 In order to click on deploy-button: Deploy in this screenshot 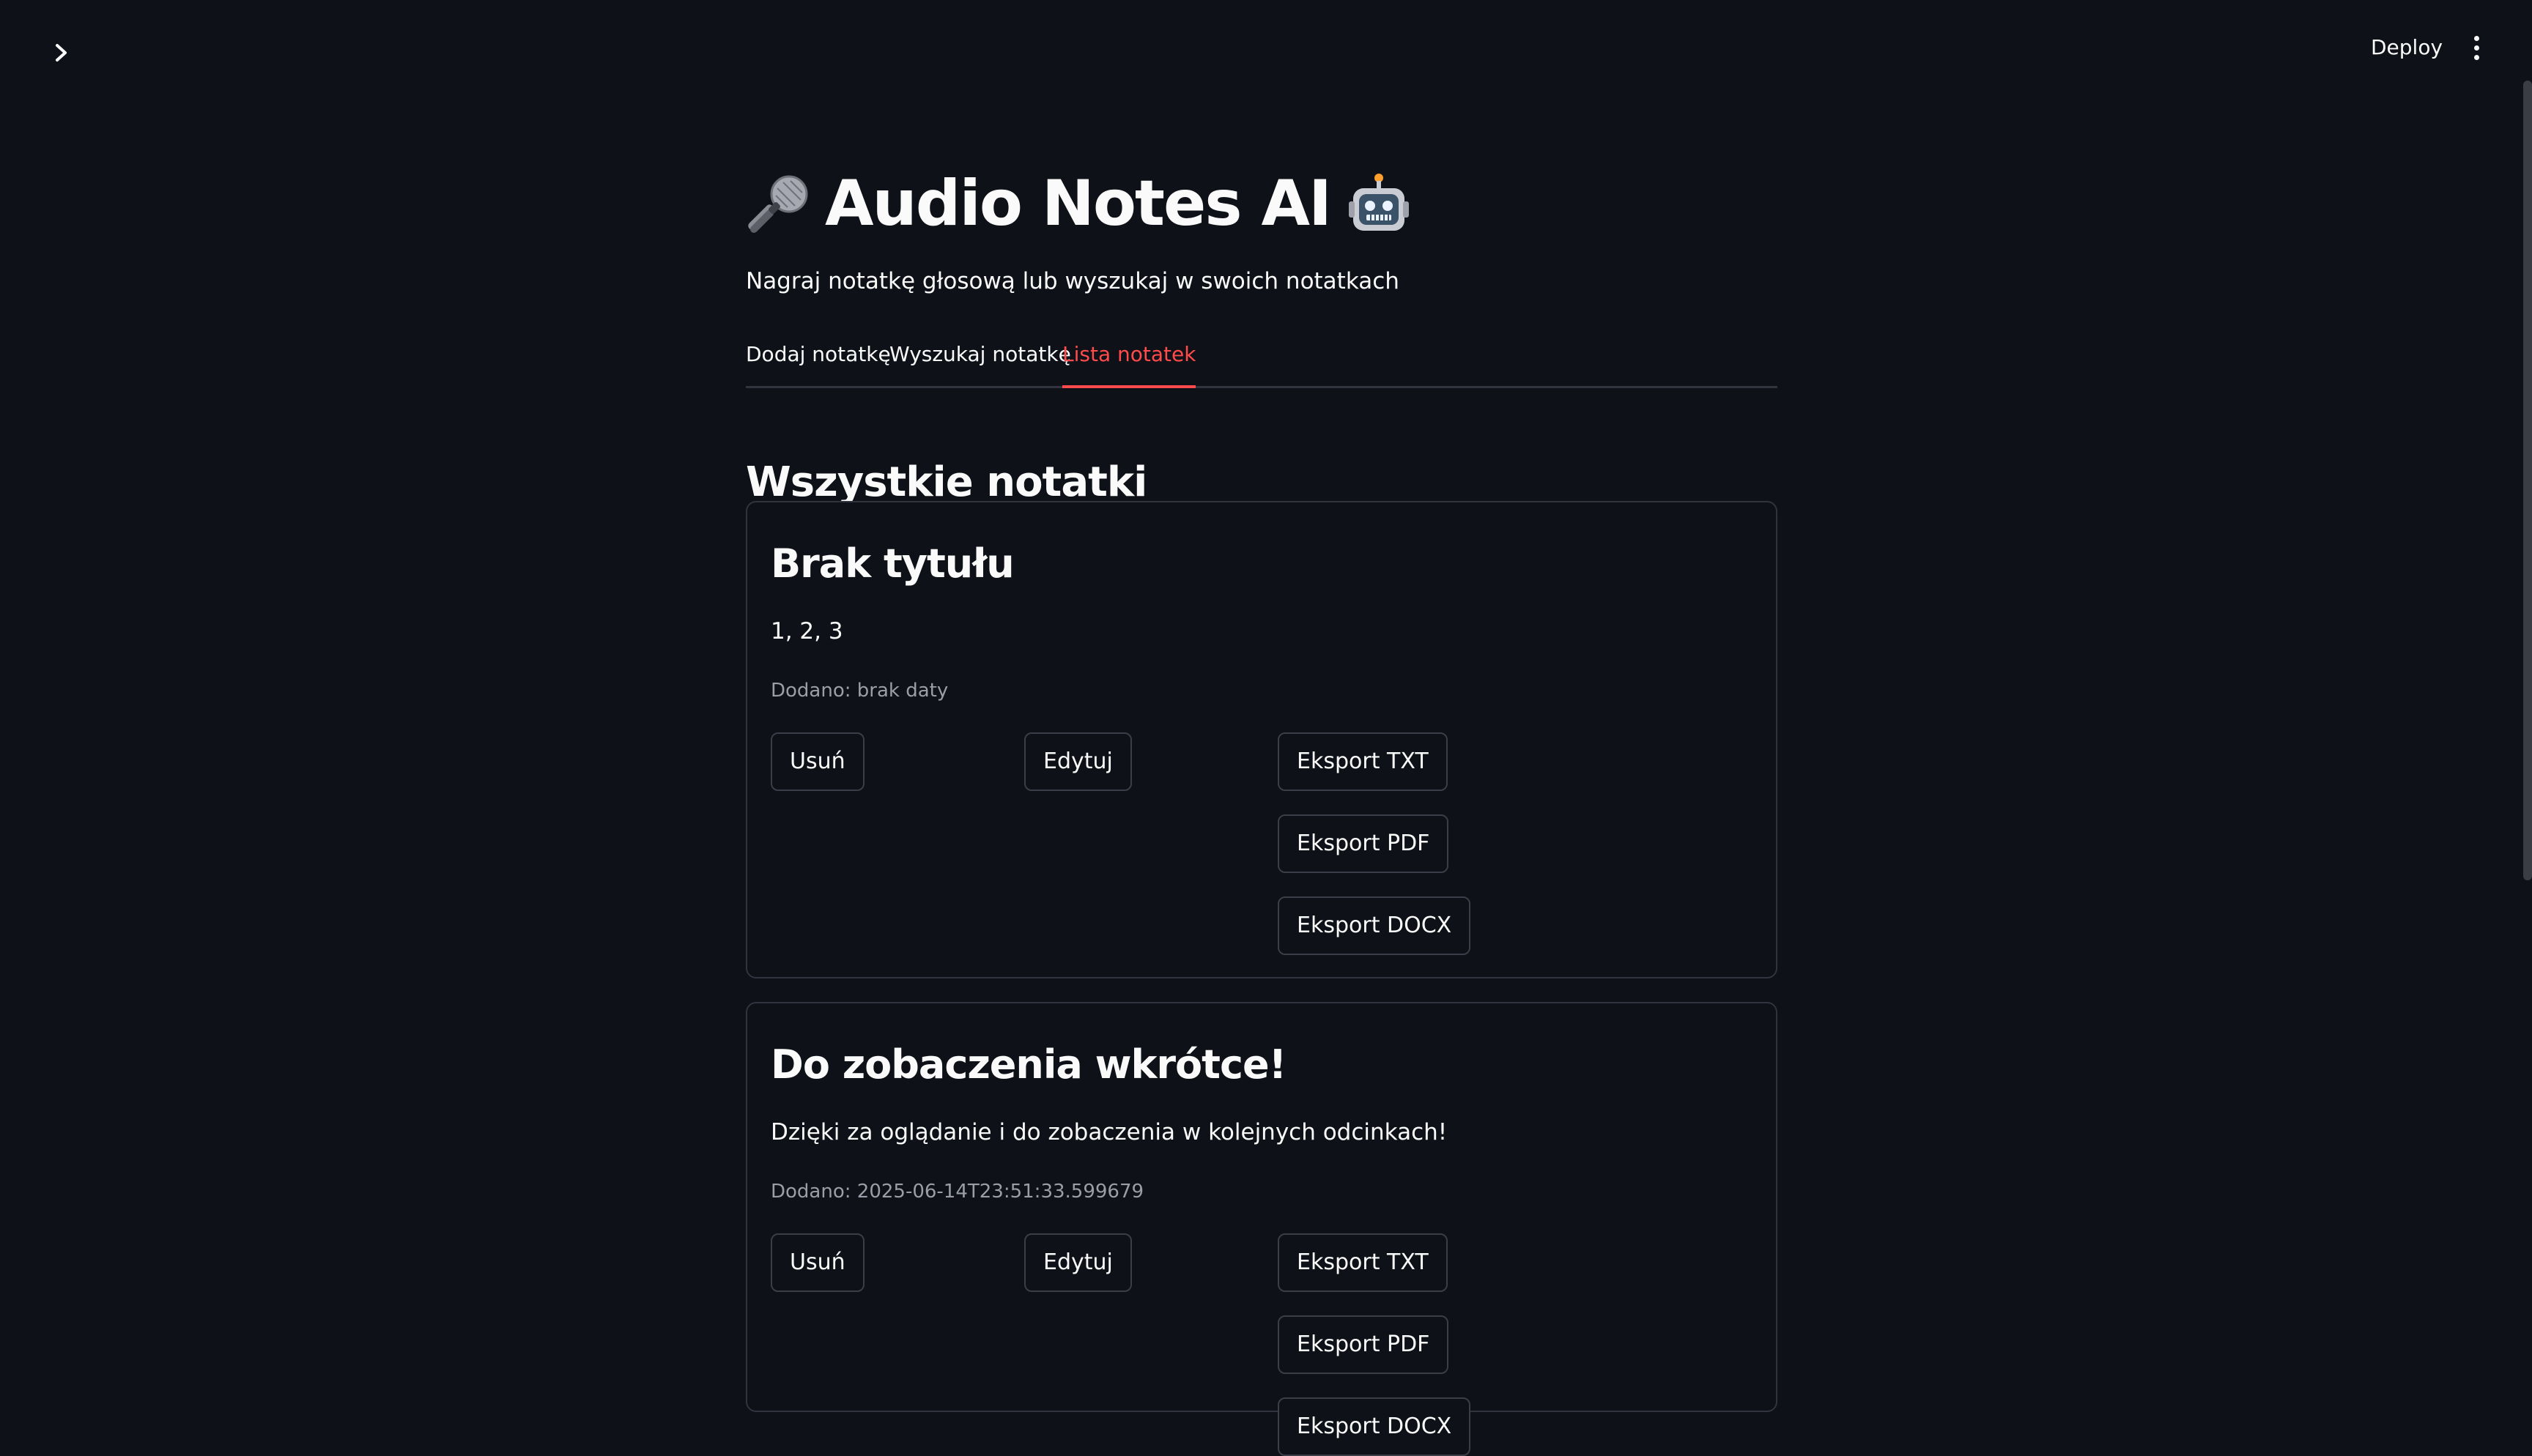, I will do `click(2406, 47)`.